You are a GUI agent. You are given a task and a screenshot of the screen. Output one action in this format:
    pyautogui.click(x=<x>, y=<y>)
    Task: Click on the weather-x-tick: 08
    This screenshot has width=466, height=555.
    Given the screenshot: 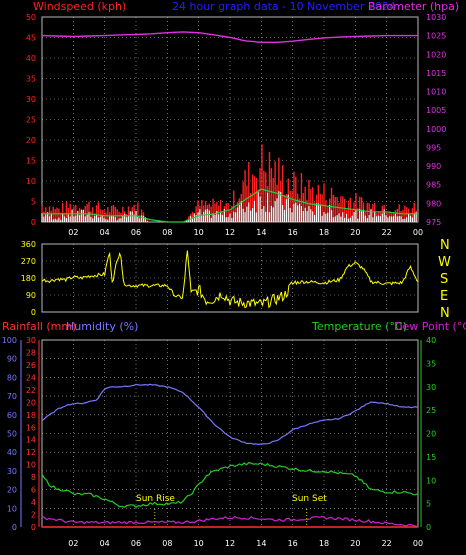 What is the action you would take?
    pyautogui.click(x=167, y=543)
    